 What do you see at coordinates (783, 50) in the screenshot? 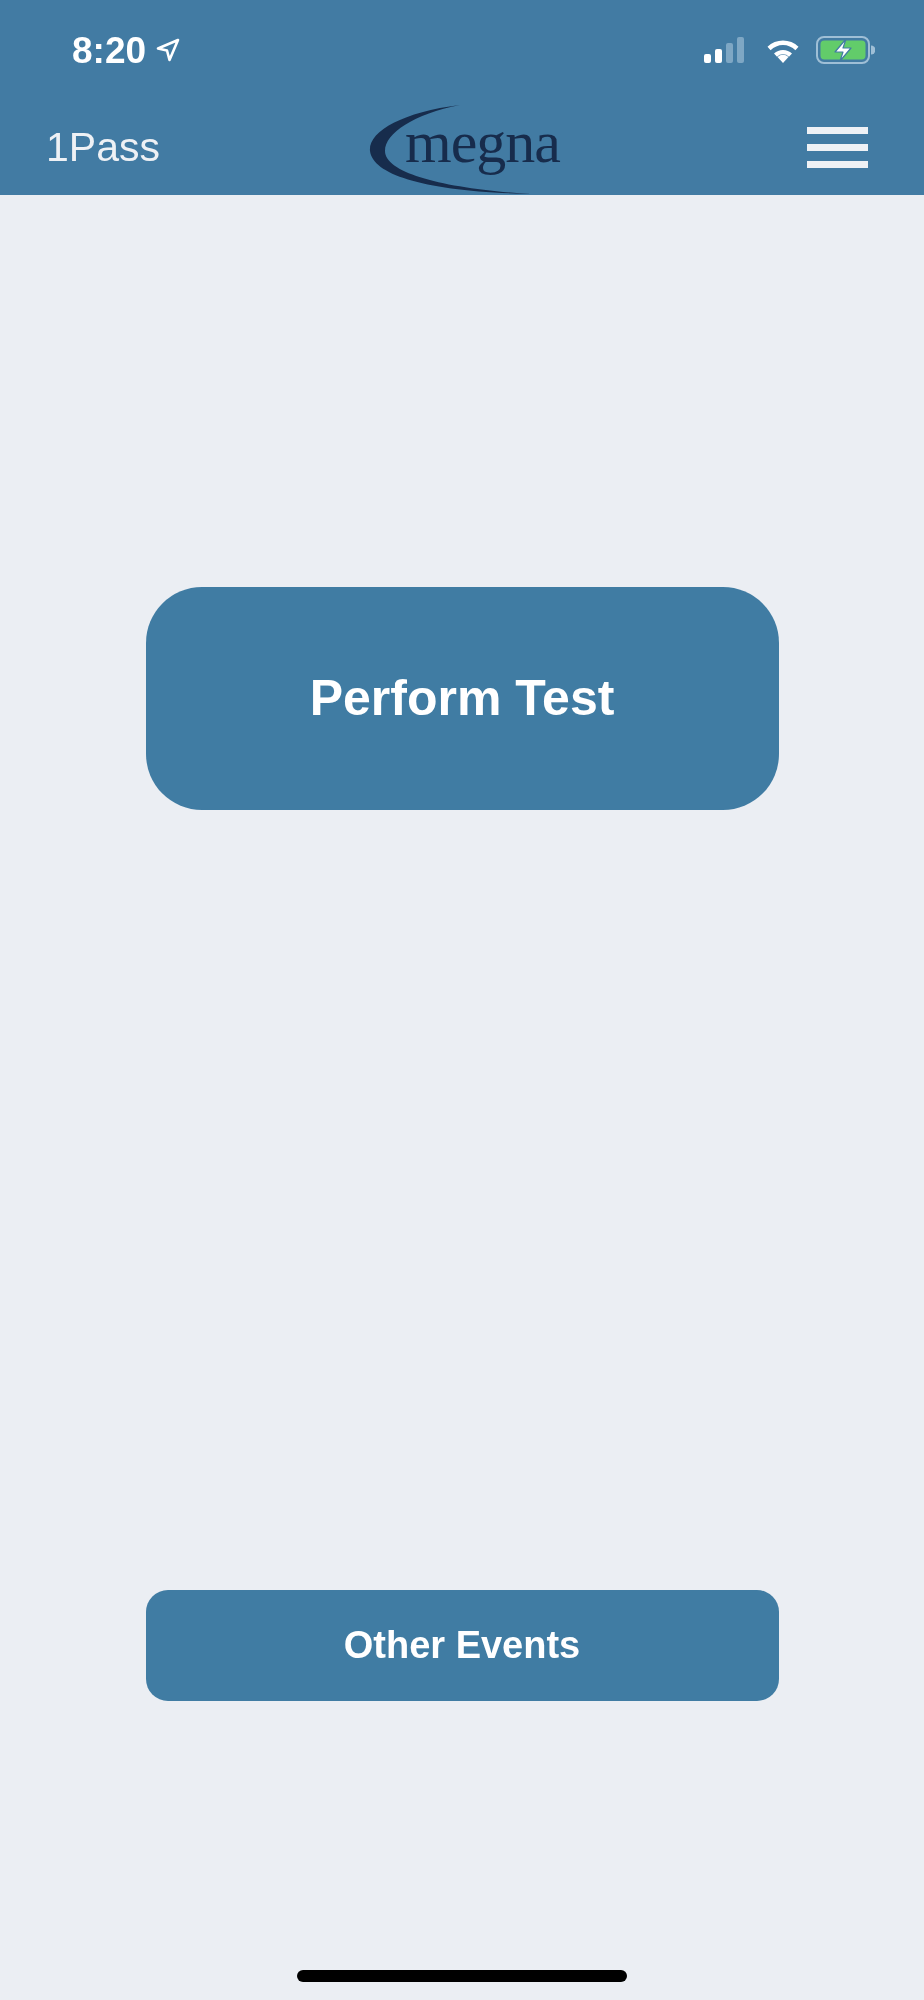
I see `wifi-icon` at bounding box center [783, 50].